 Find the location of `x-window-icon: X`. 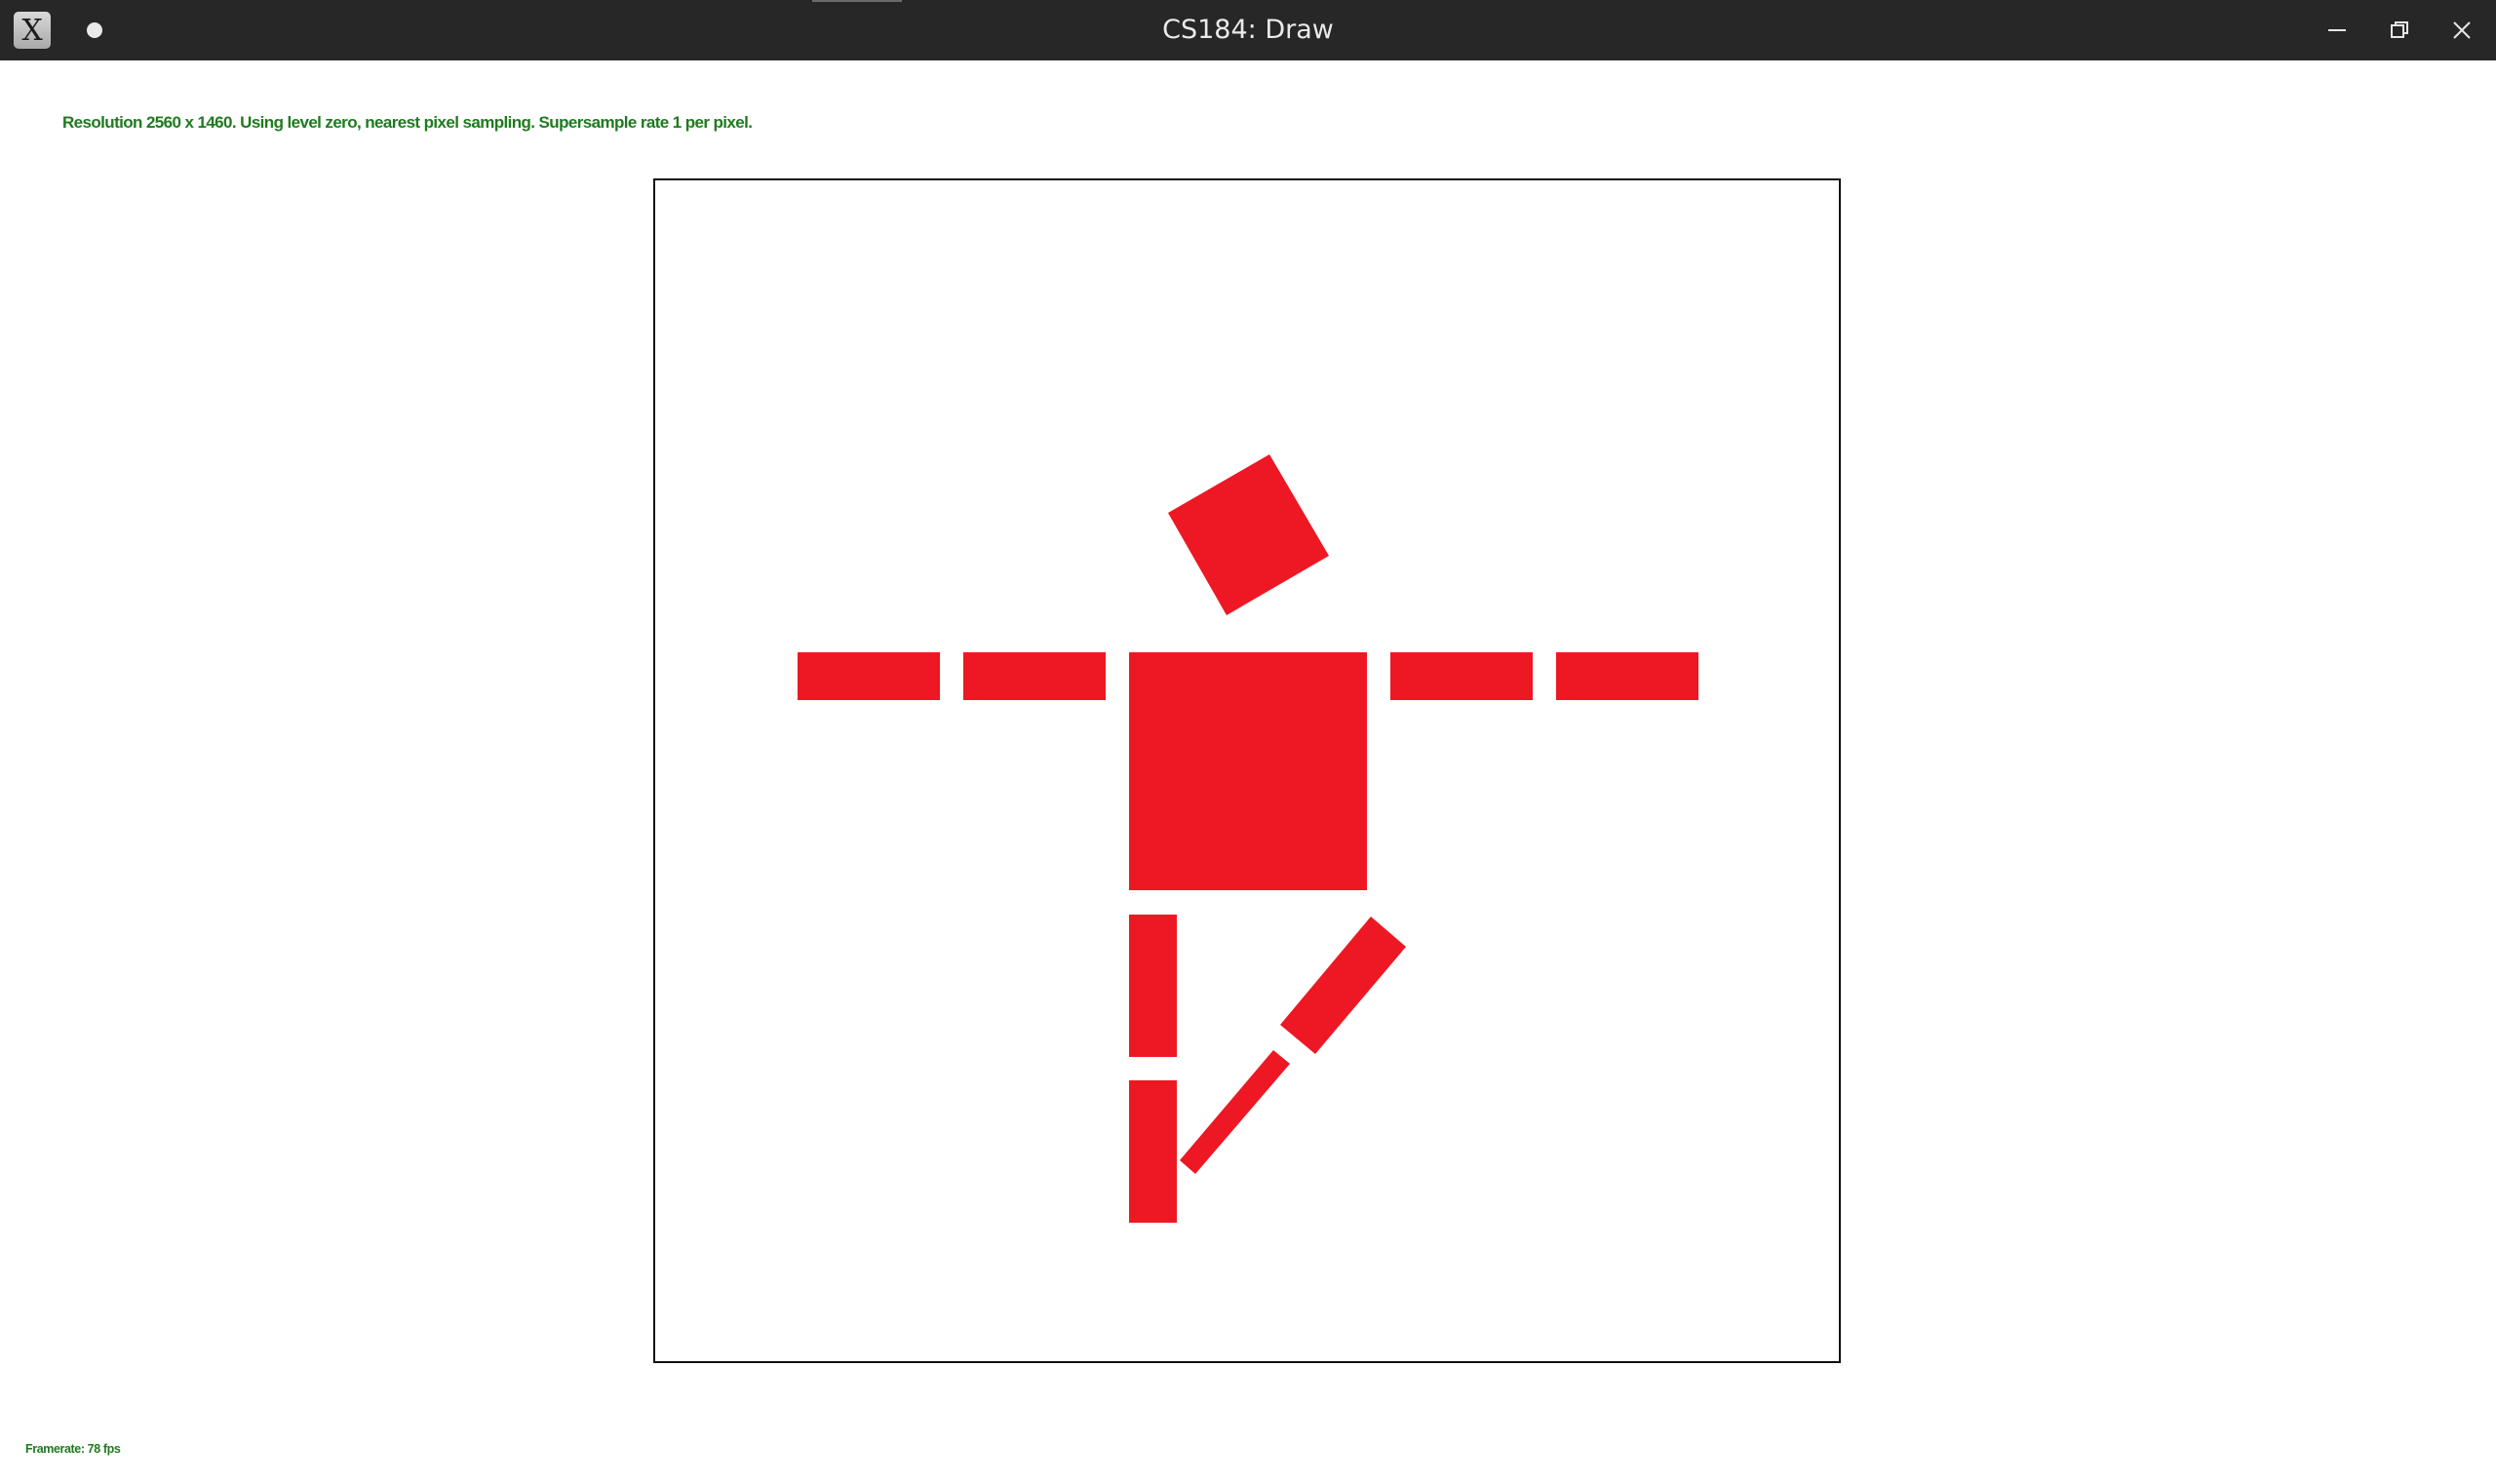

x-window-icon: X is located at coordinates (32, 30).